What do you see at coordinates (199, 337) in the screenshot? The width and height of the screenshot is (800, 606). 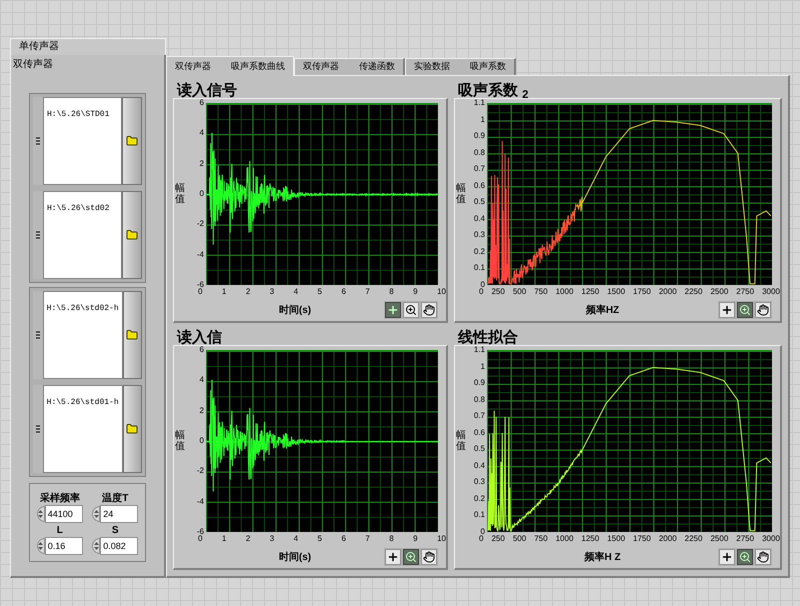 I see `graph-title: 读入信` at bounding box center [199, 337].